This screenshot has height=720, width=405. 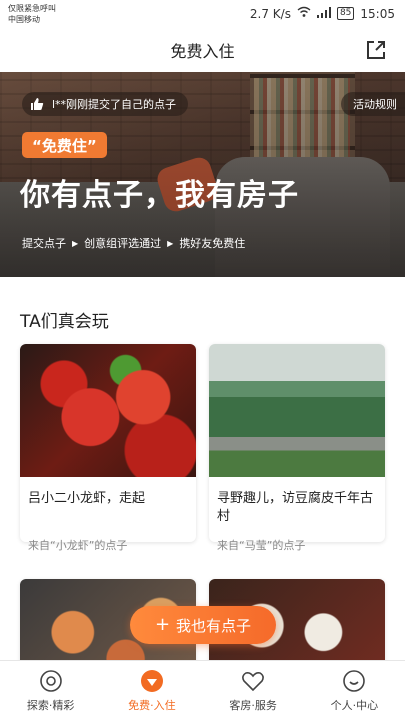 I want to click on step-2: 创意组评选通过, so click(x=123, y=243).